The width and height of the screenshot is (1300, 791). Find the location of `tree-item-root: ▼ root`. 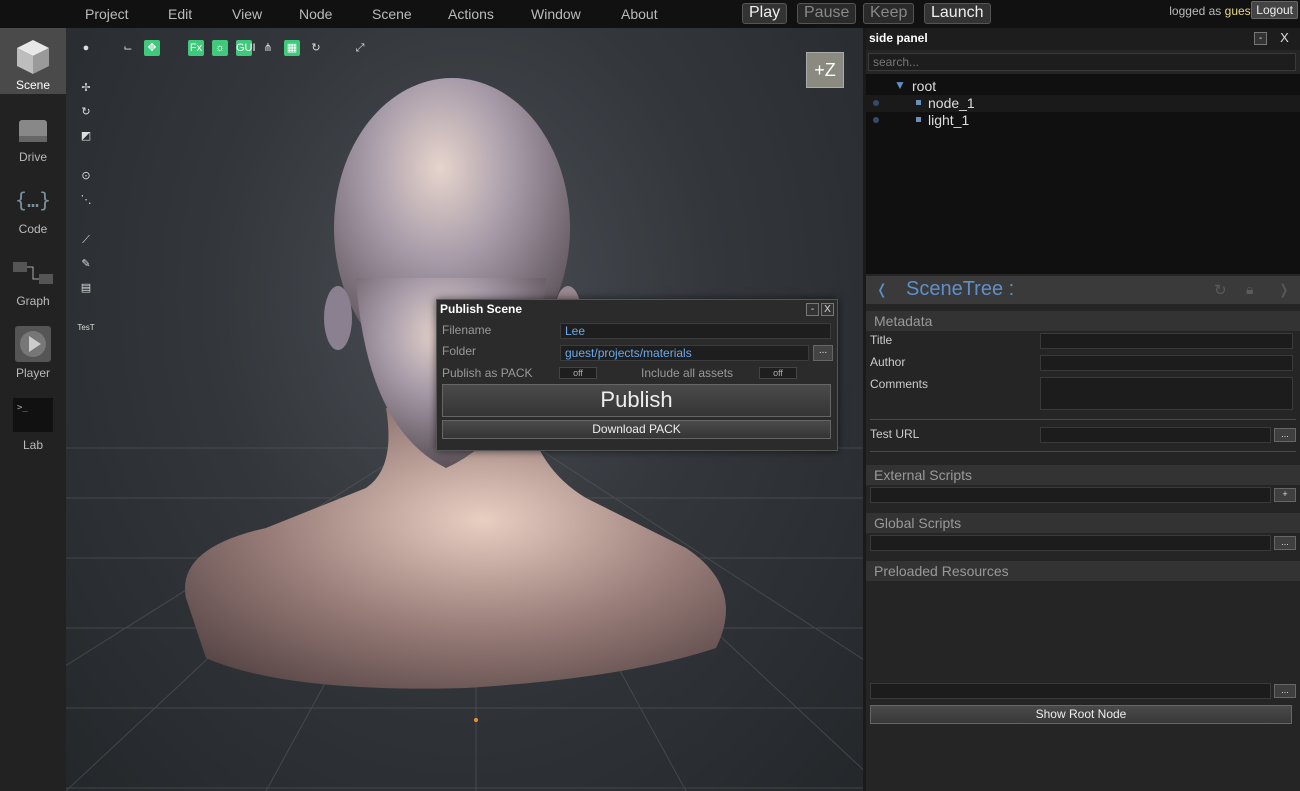

tree-item-root: ▼ root is located at coordinates (1083, 86).